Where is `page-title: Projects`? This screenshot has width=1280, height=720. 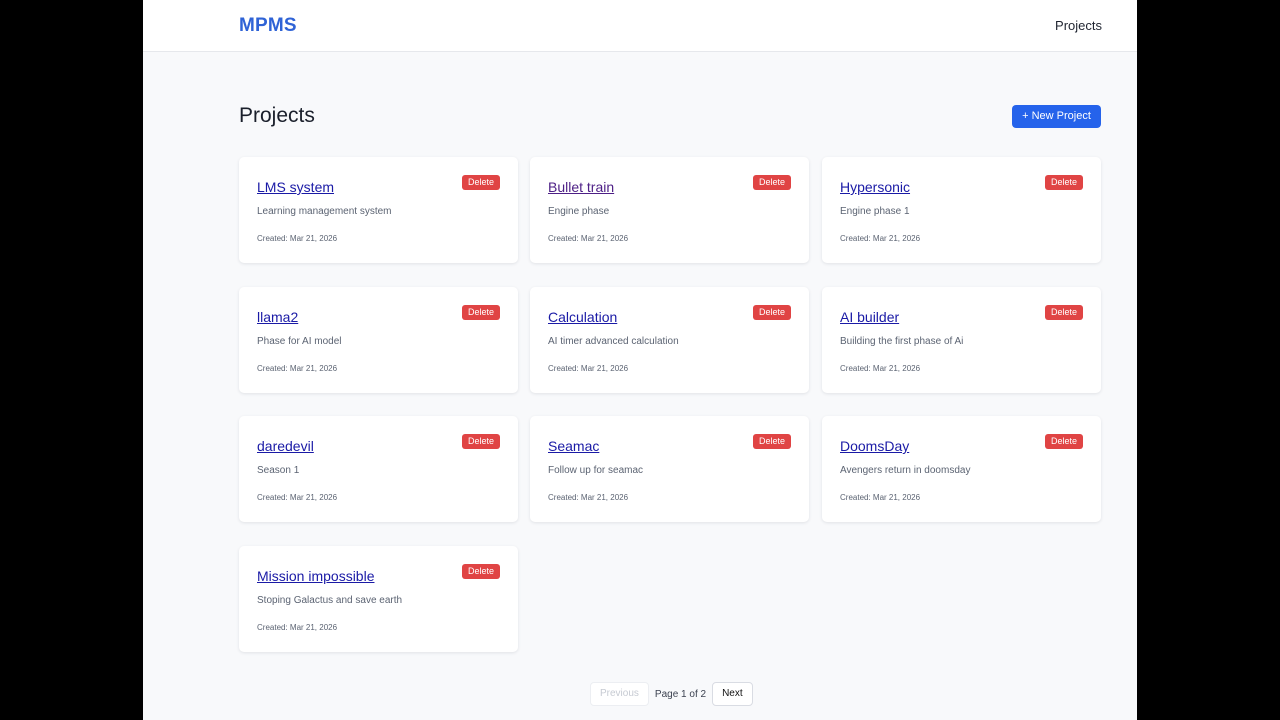
page-title: Projects is located at coordinates (277, 115).